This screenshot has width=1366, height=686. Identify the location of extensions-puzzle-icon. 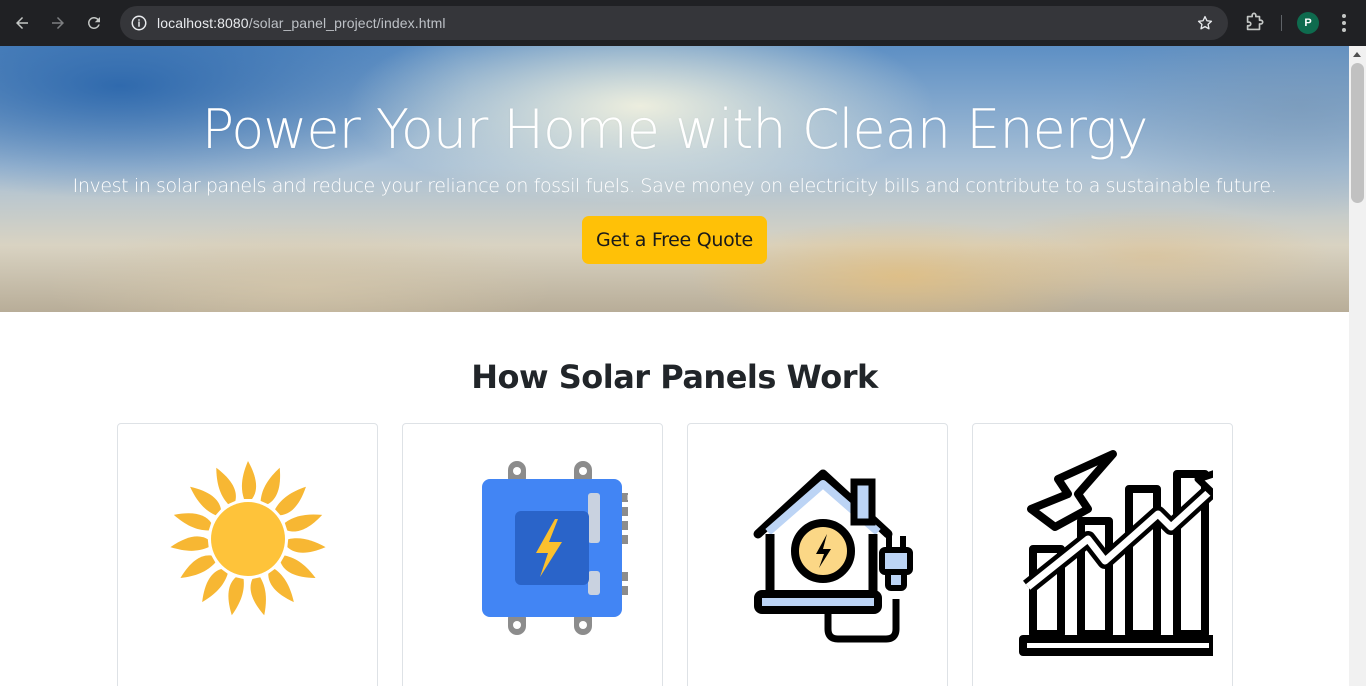
(1254, 23).